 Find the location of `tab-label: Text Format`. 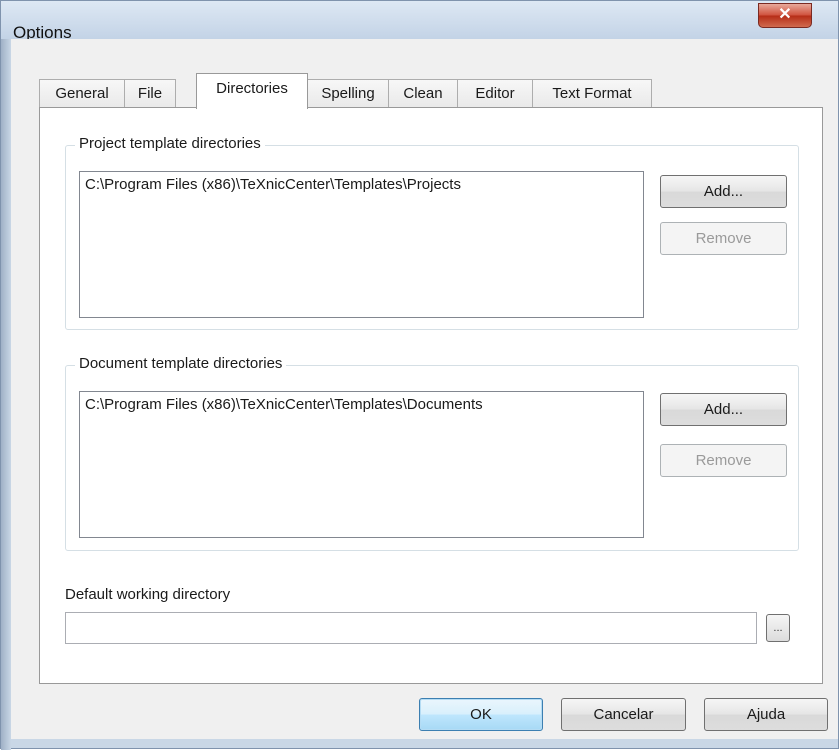

tab-label: Text Format is located at coordinates (592, 93).